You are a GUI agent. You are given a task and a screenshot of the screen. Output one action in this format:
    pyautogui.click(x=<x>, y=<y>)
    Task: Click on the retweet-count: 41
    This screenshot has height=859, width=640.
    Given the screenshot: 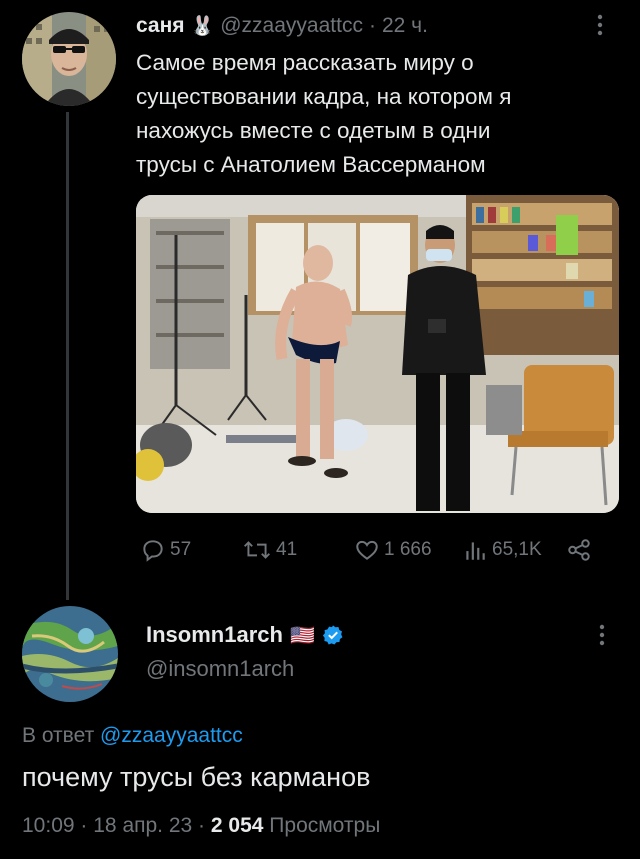 What is the action you would take?
    pyautogui.click(x=287, y=549)
    